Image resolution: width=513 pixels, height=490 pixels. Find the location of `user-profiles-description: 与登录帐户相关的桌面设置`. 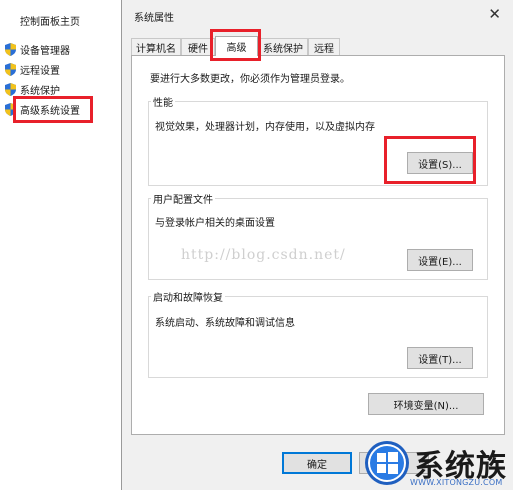

user-profiles-description: 与登录帐户相关的桌面设置 is located at coordinates (215, 223).